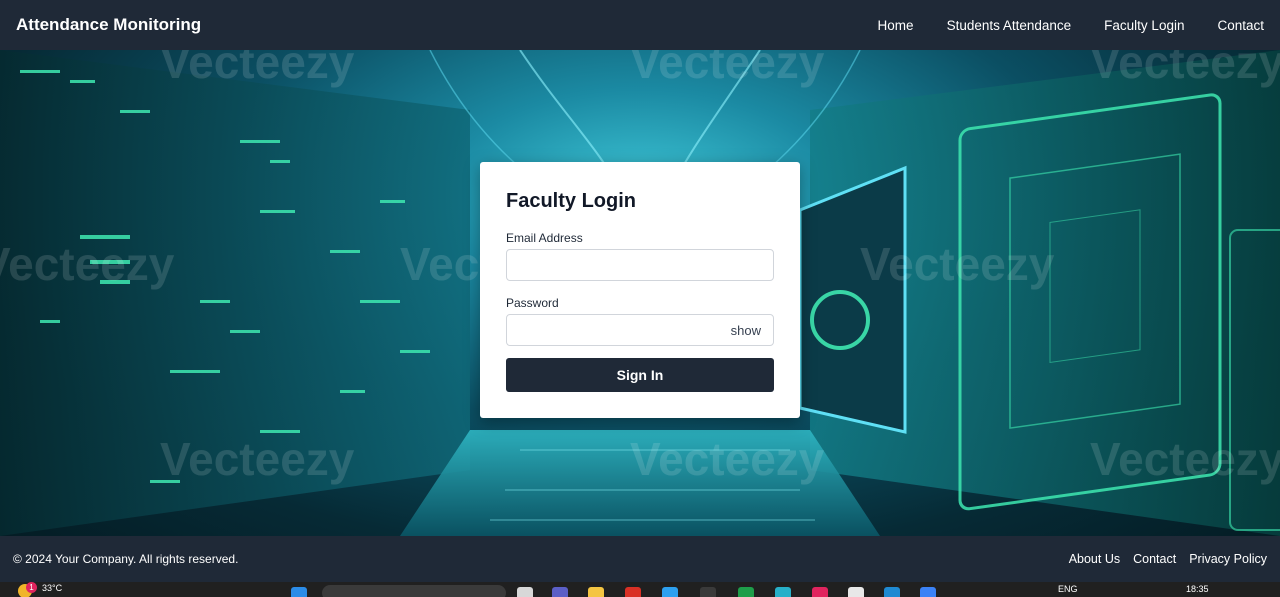  Describe the element at coordinates (640, 375) in the screenshot. I see `sign-in-button: Sign In` at that location.